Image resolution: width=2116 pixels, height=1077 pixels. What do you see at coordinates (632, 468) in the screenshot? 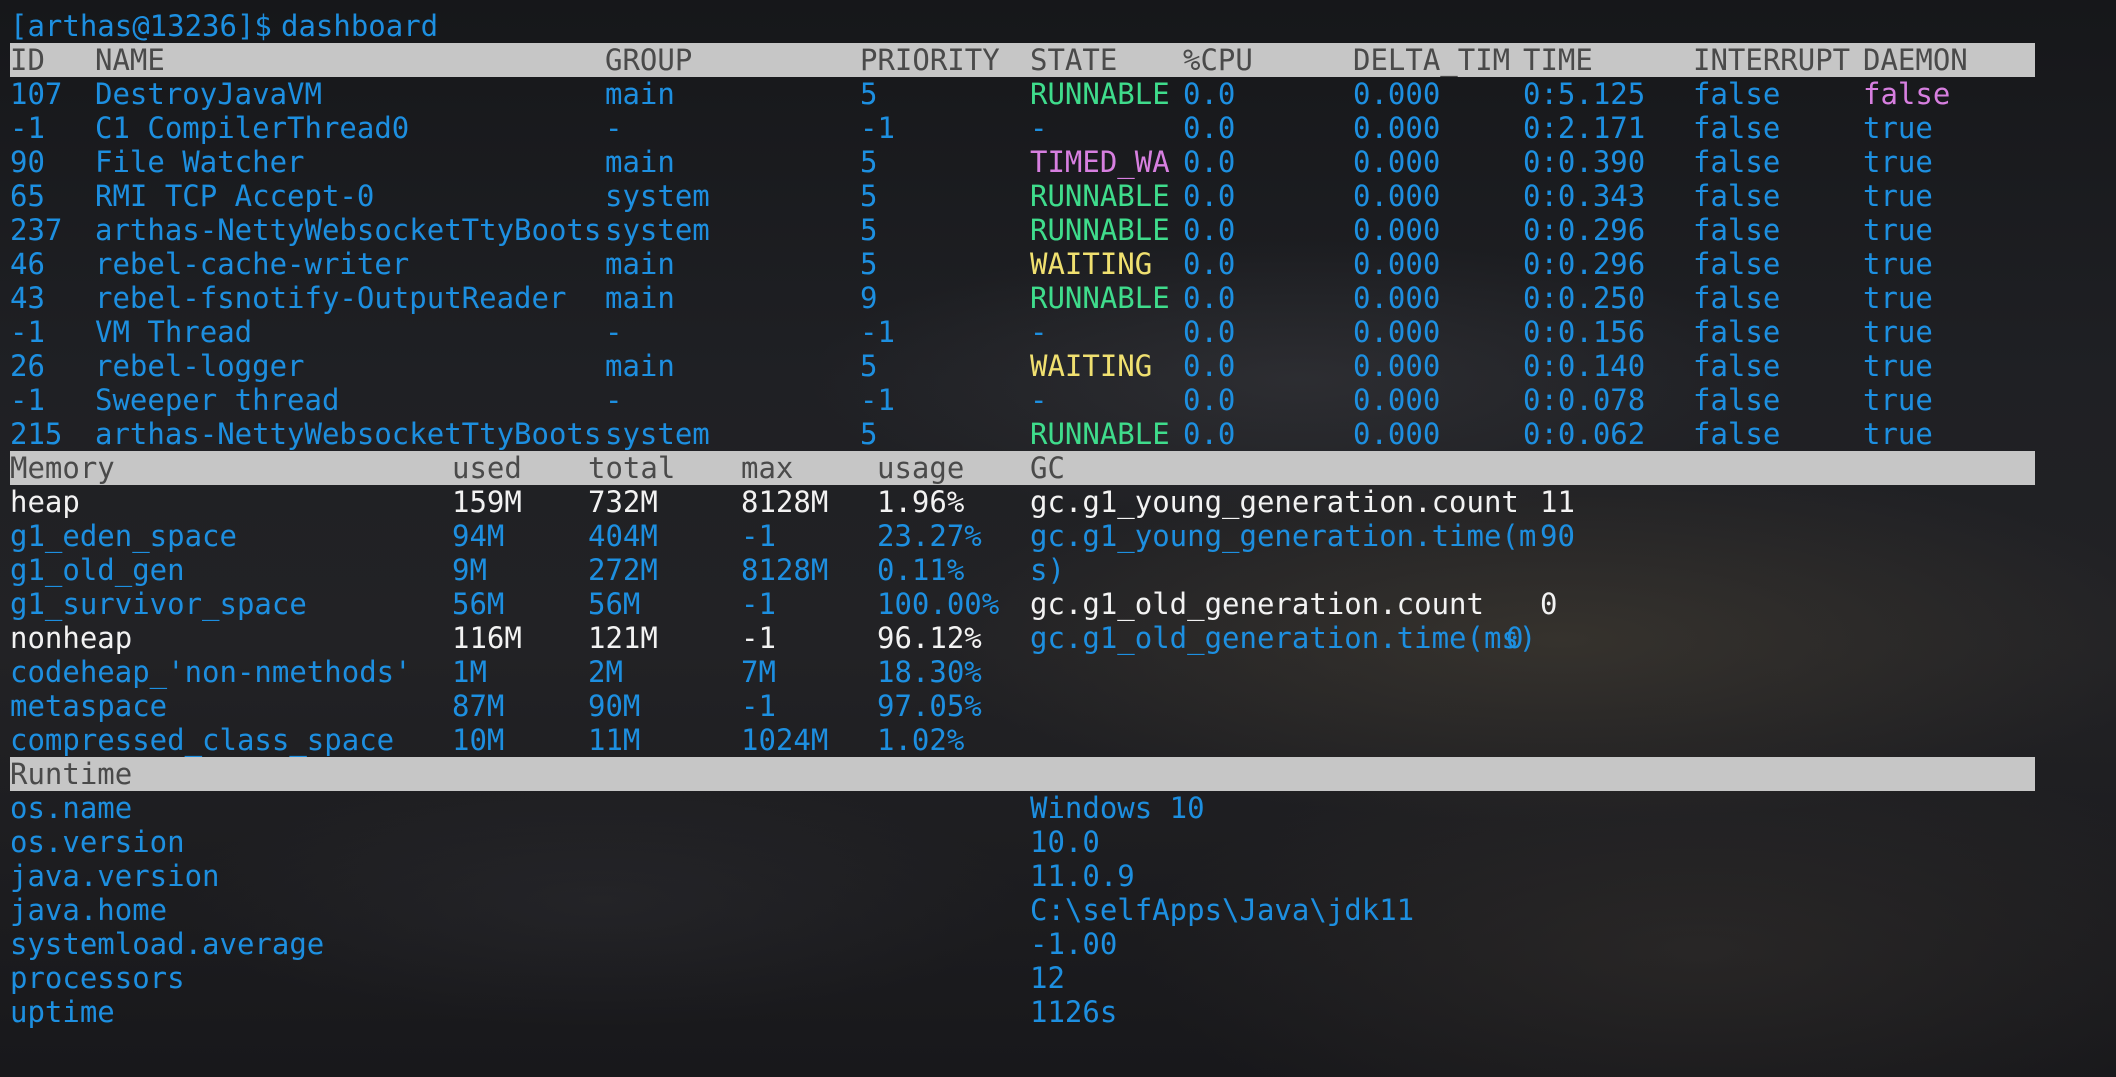
I see `memory-header-total: total` at bounding box center [632, 468].